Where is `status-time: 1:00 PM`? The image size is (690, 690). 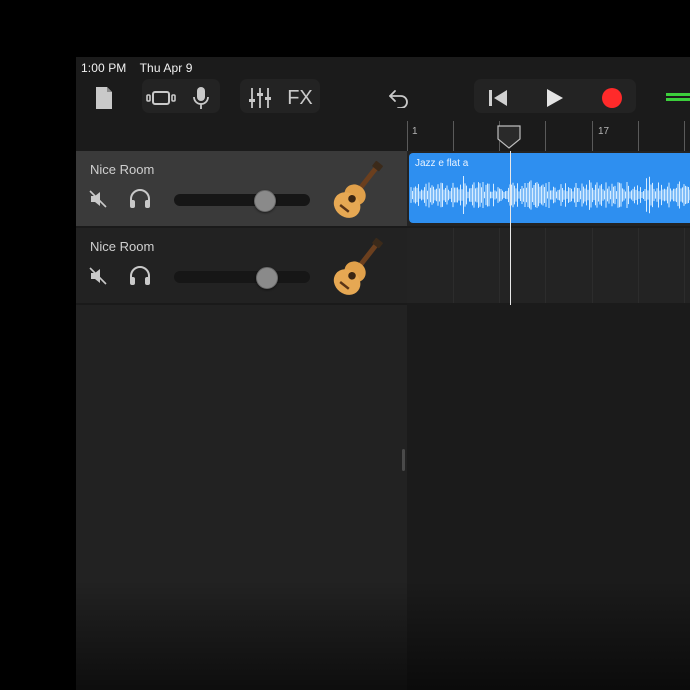 status-time: 1:00 PM is located at coordinates (104, 68).